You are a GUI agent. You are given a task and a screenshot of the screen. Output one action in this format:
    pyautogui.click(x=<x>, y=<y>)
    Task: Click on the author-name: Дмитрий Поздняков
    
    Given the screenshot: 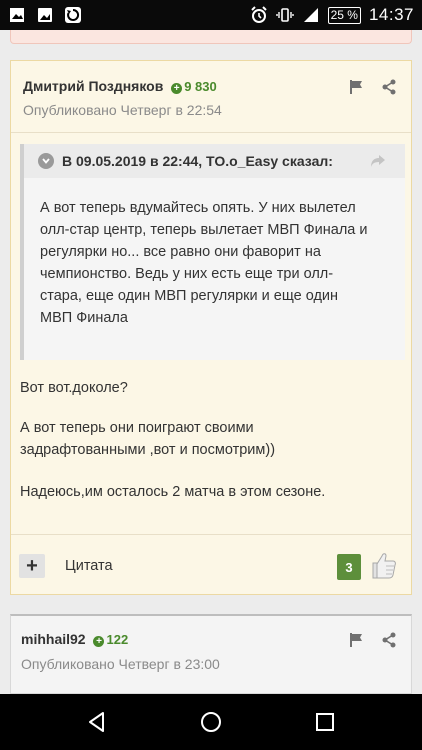 What is the action you would take?
    pyautogui.click(x=93, y=86)
    